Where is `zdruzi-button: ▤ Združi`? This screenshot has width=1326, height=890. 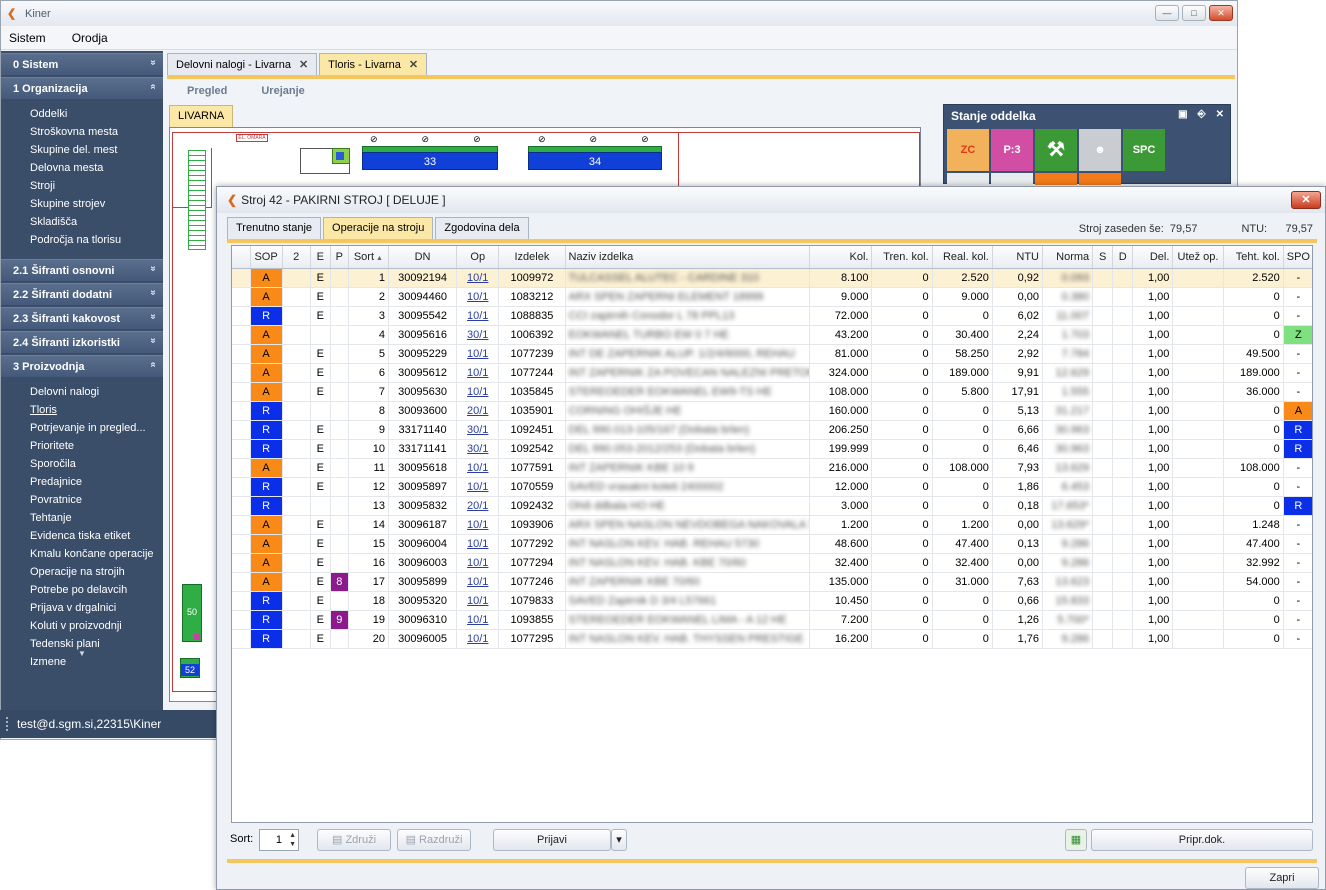 zdruzi-button: ▤ Združi is located at coordinates (354, 840).